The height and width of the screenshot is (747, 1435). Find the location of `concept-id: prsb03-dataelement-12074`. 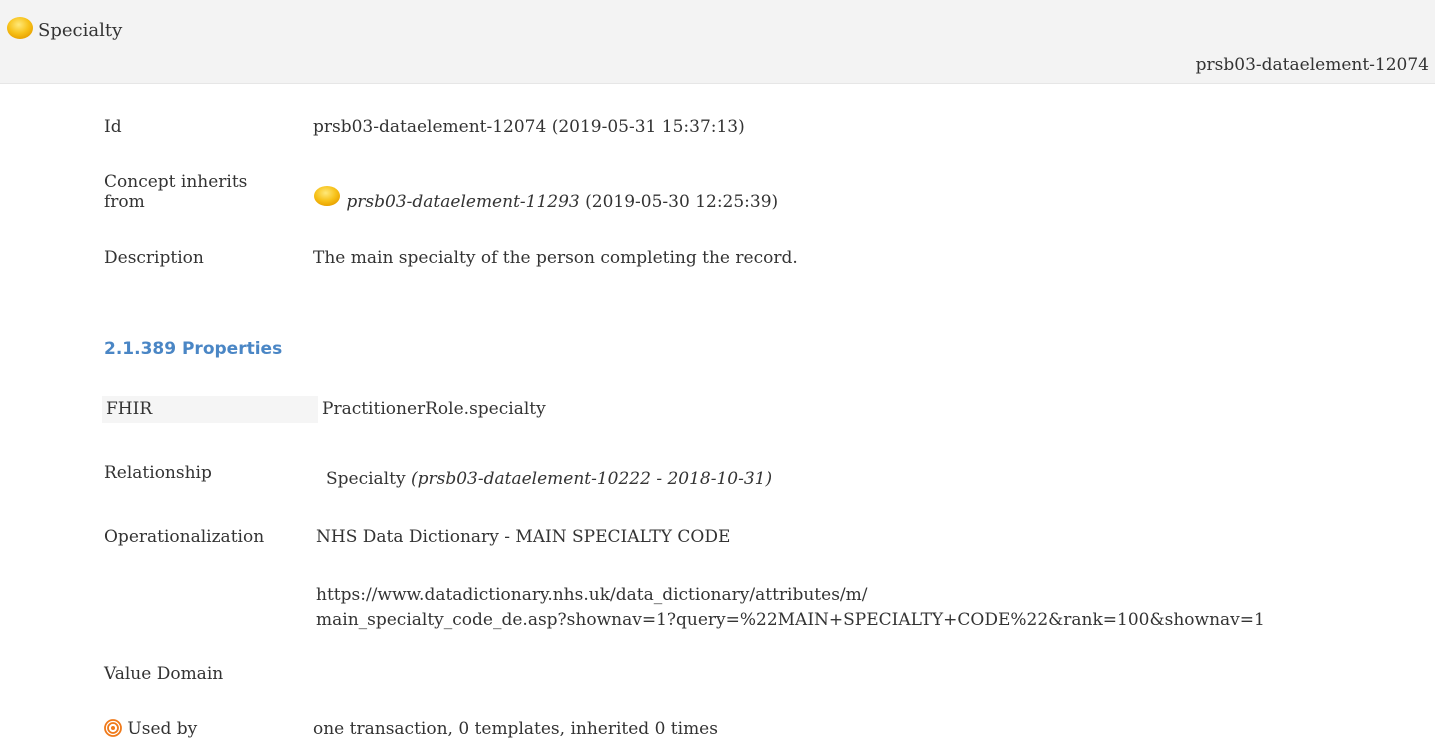

concept-id: prsb03-dataelement-12074 is located at coordinates (1312, 65).